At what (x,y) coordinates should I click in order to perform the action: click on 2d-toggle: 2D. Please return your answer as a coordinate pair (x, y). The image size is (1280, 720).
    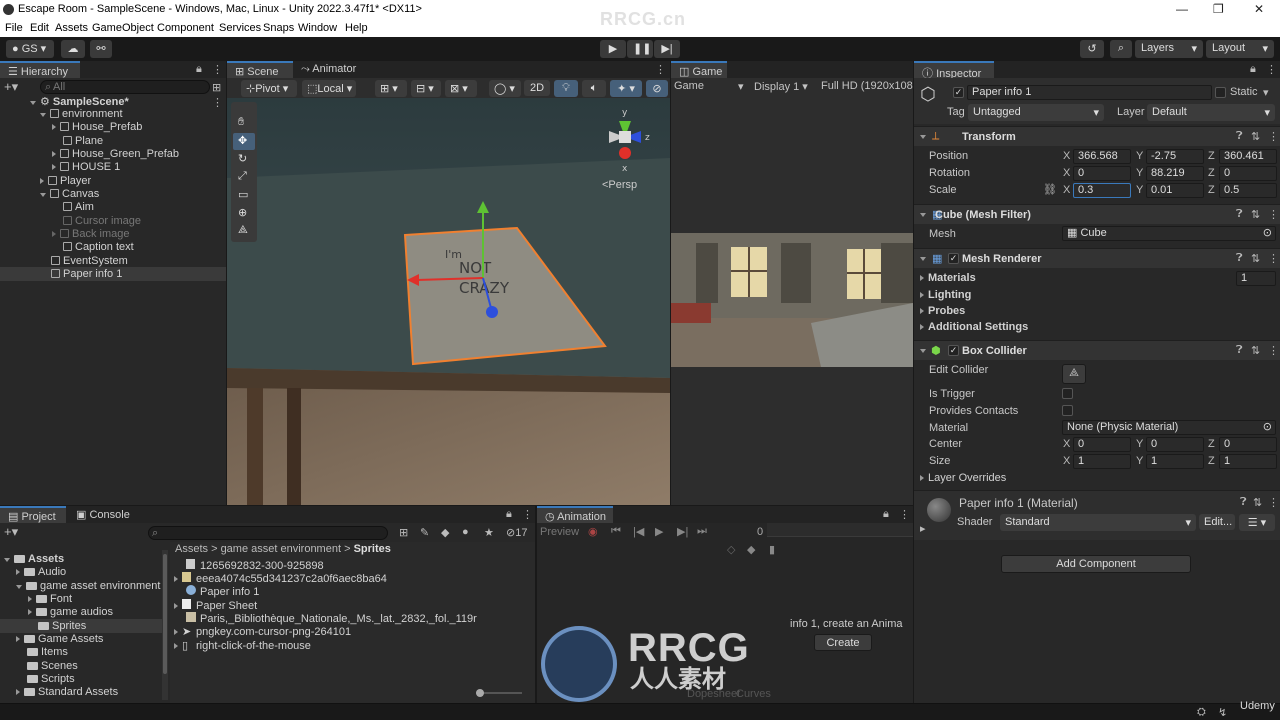
    Looking at the image, I should click on (537, 88).